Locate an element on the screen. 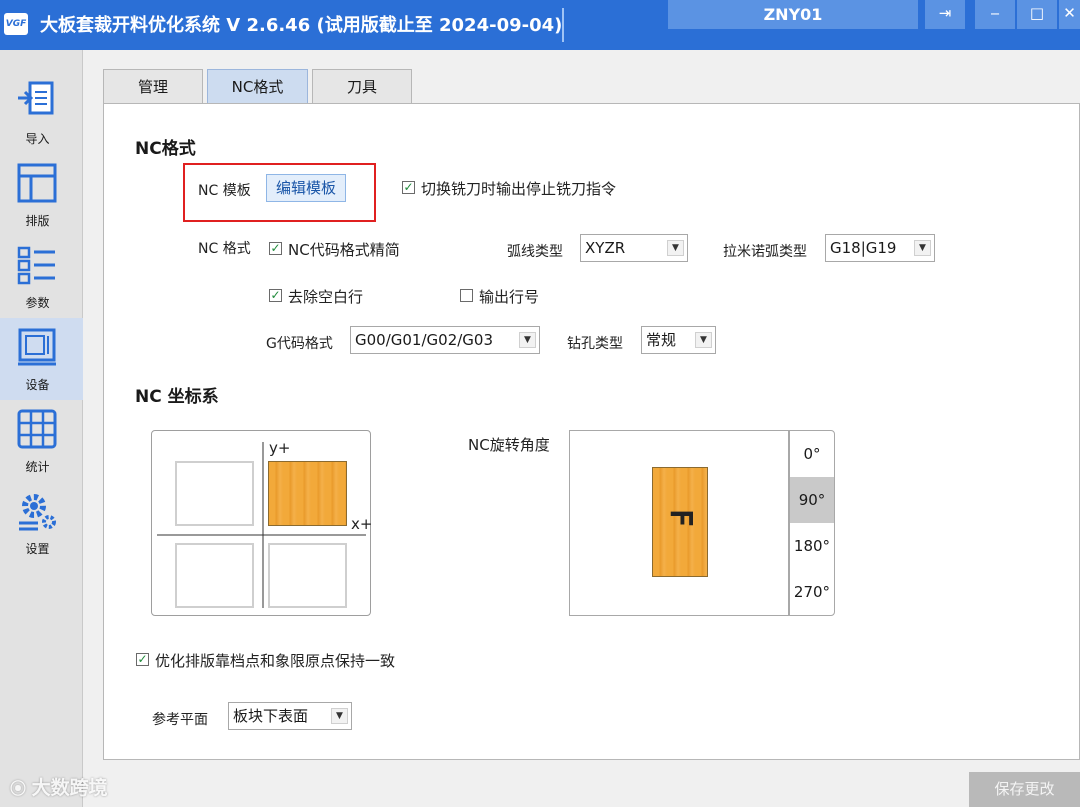 The height and width of the screenshot is (807, 1080). axis-lines is located at coordinates (261, 525).